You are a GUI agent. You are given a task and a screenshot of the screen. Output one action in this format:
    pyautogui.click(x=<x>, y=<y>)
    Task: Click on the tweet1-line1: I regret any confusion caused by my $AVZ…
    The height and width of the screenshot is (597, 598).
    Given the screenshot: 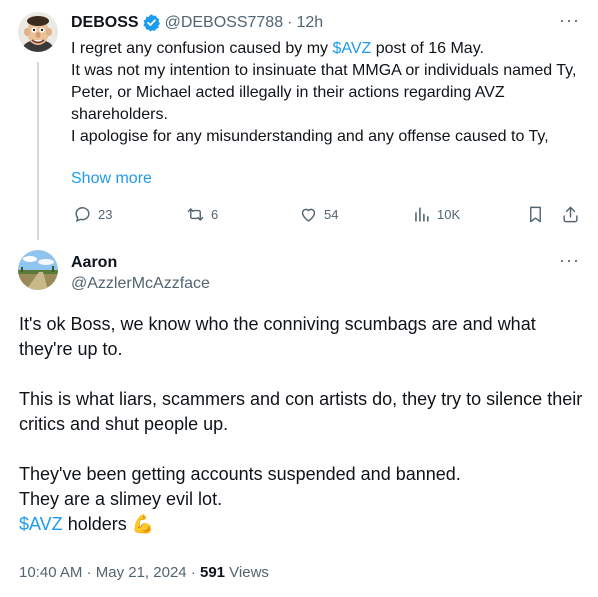 What is the action you would take?
    pyautogui.click(x=326, y=49)
    